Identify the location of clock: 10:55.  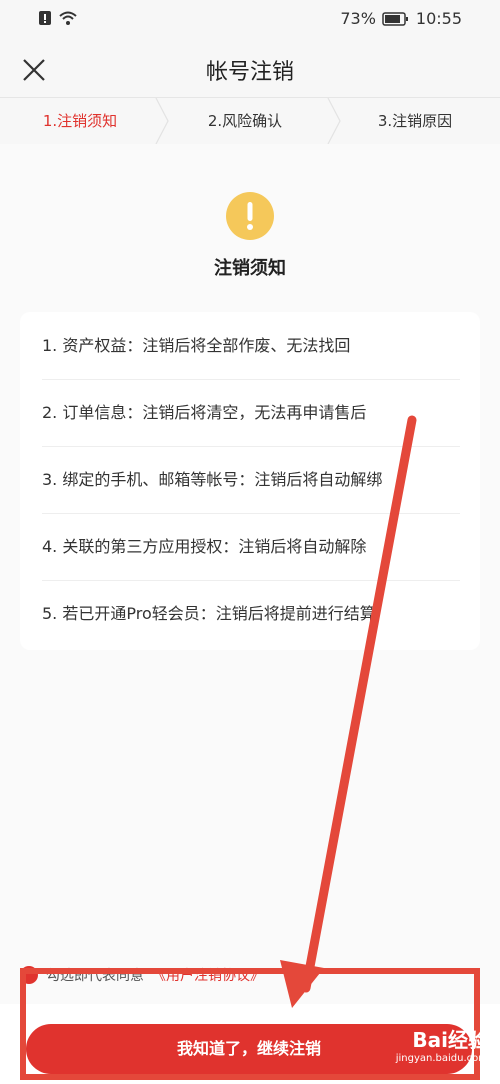
(438, 18).